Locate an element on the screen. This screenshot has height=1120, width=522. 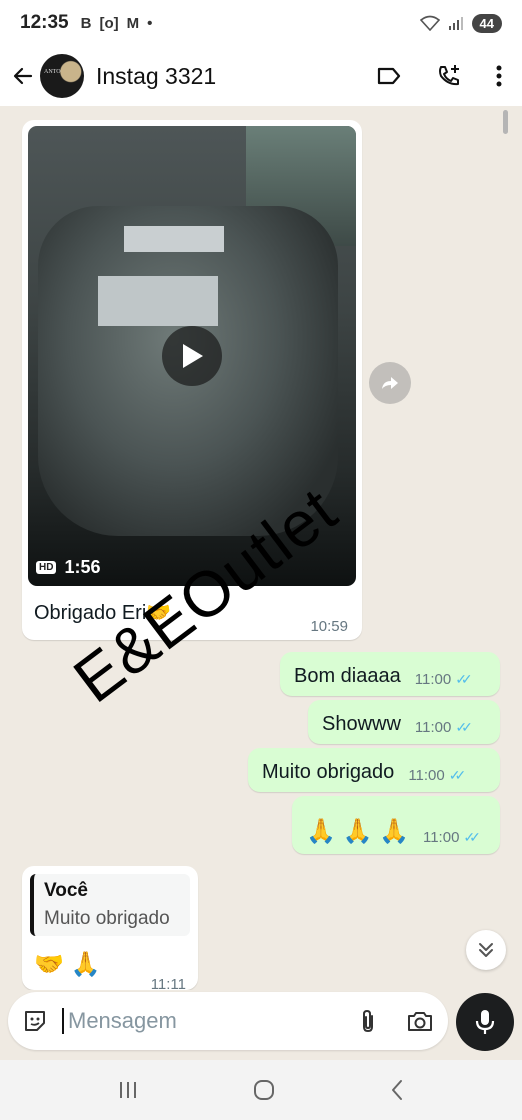
recent-apps-icon is located at coordinates (128, 1090).